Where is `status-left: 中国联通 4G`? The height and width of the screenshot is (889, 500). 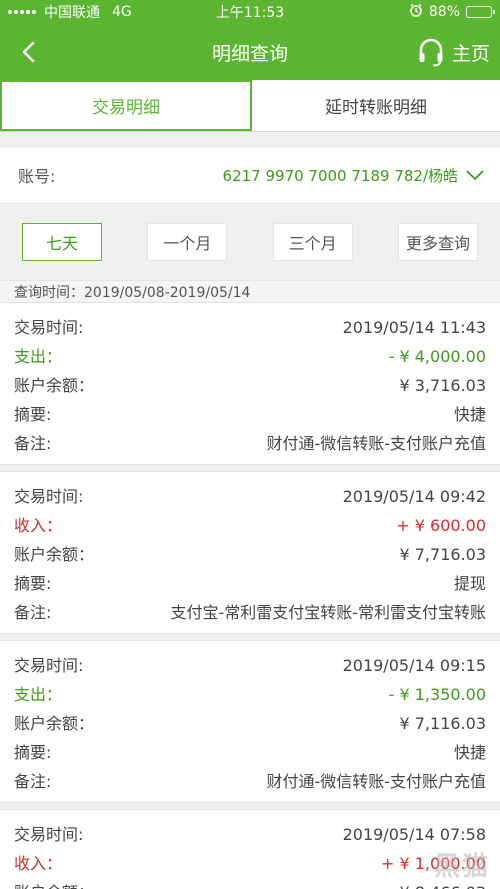 status-left: 中国联通 4G is located at coordinates (70, 12).